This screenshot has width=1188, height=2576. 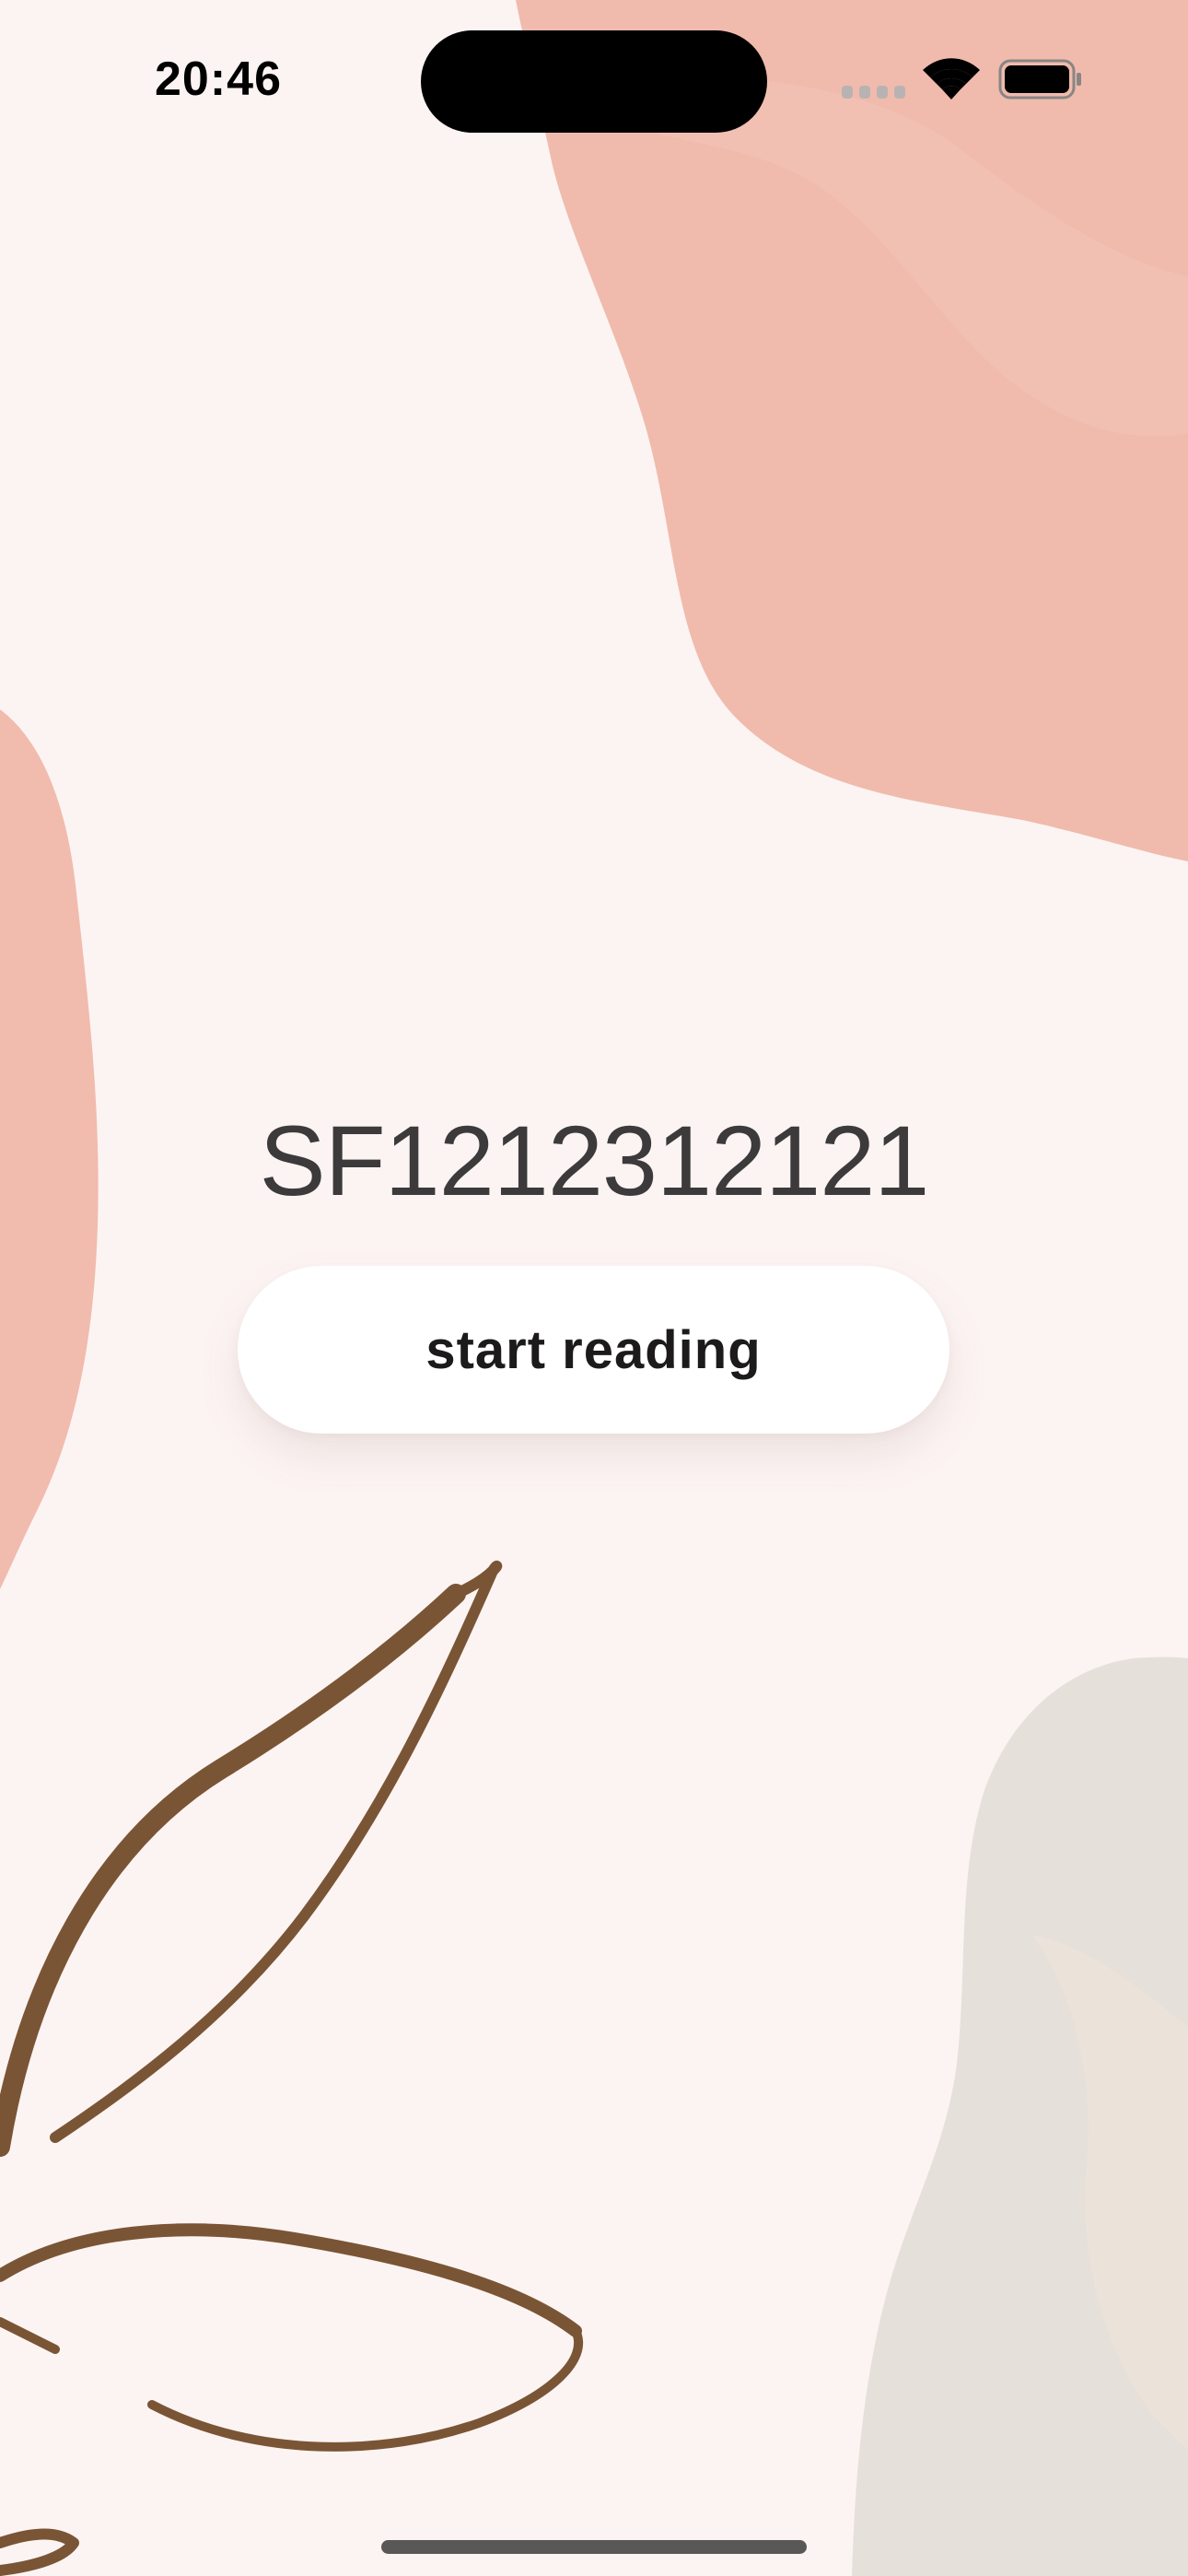 I want to click on wifi-icon, so click(x=951, y=79).